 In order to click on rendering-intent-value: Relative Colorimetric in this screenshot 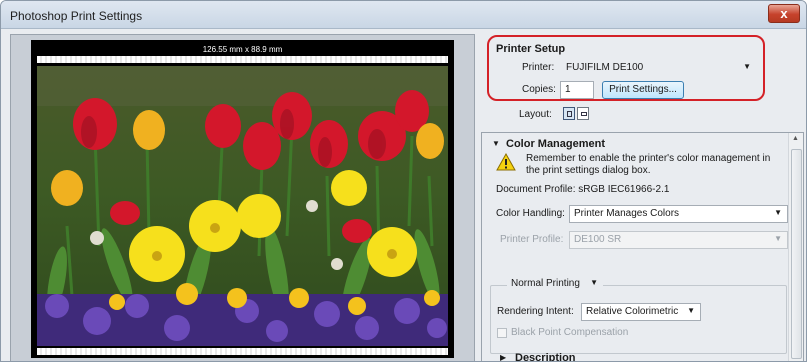, I will do `click(632, 311)`.